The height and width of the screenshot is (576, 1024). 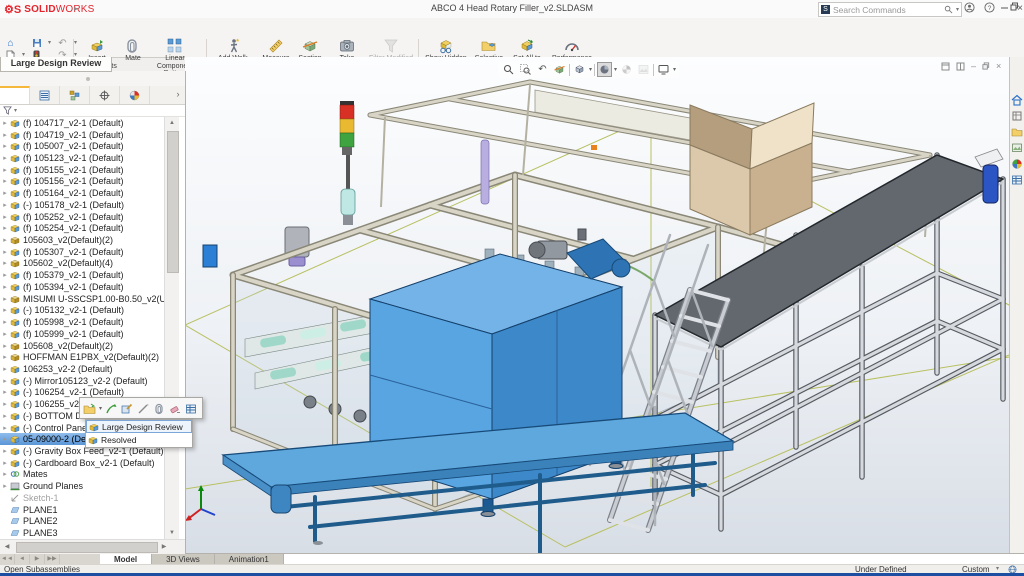 I want to click on tree-item: ▸ (f) 104719_v2-1 (Default), so click(x=82, y=135).